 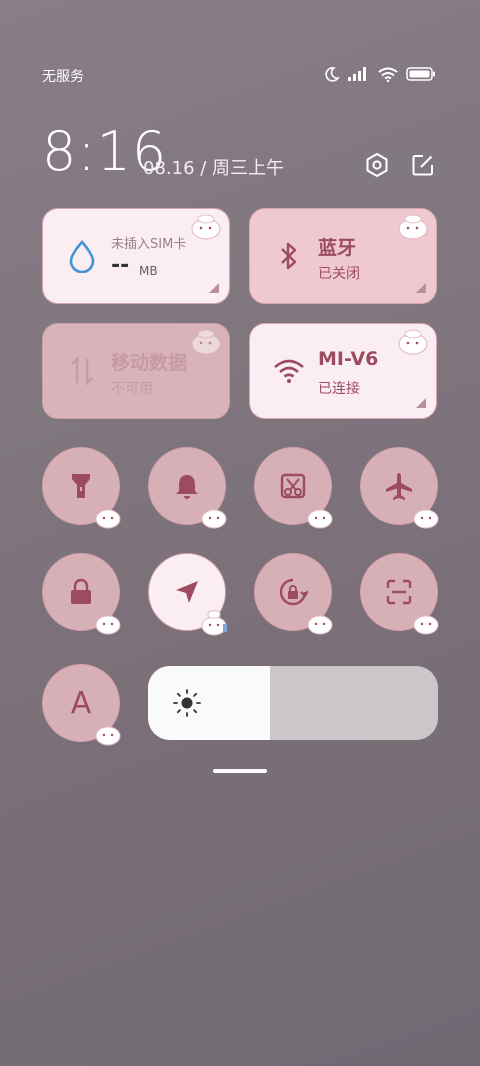 I want to click on wifi-status-icon, so click(x=388, y=74).